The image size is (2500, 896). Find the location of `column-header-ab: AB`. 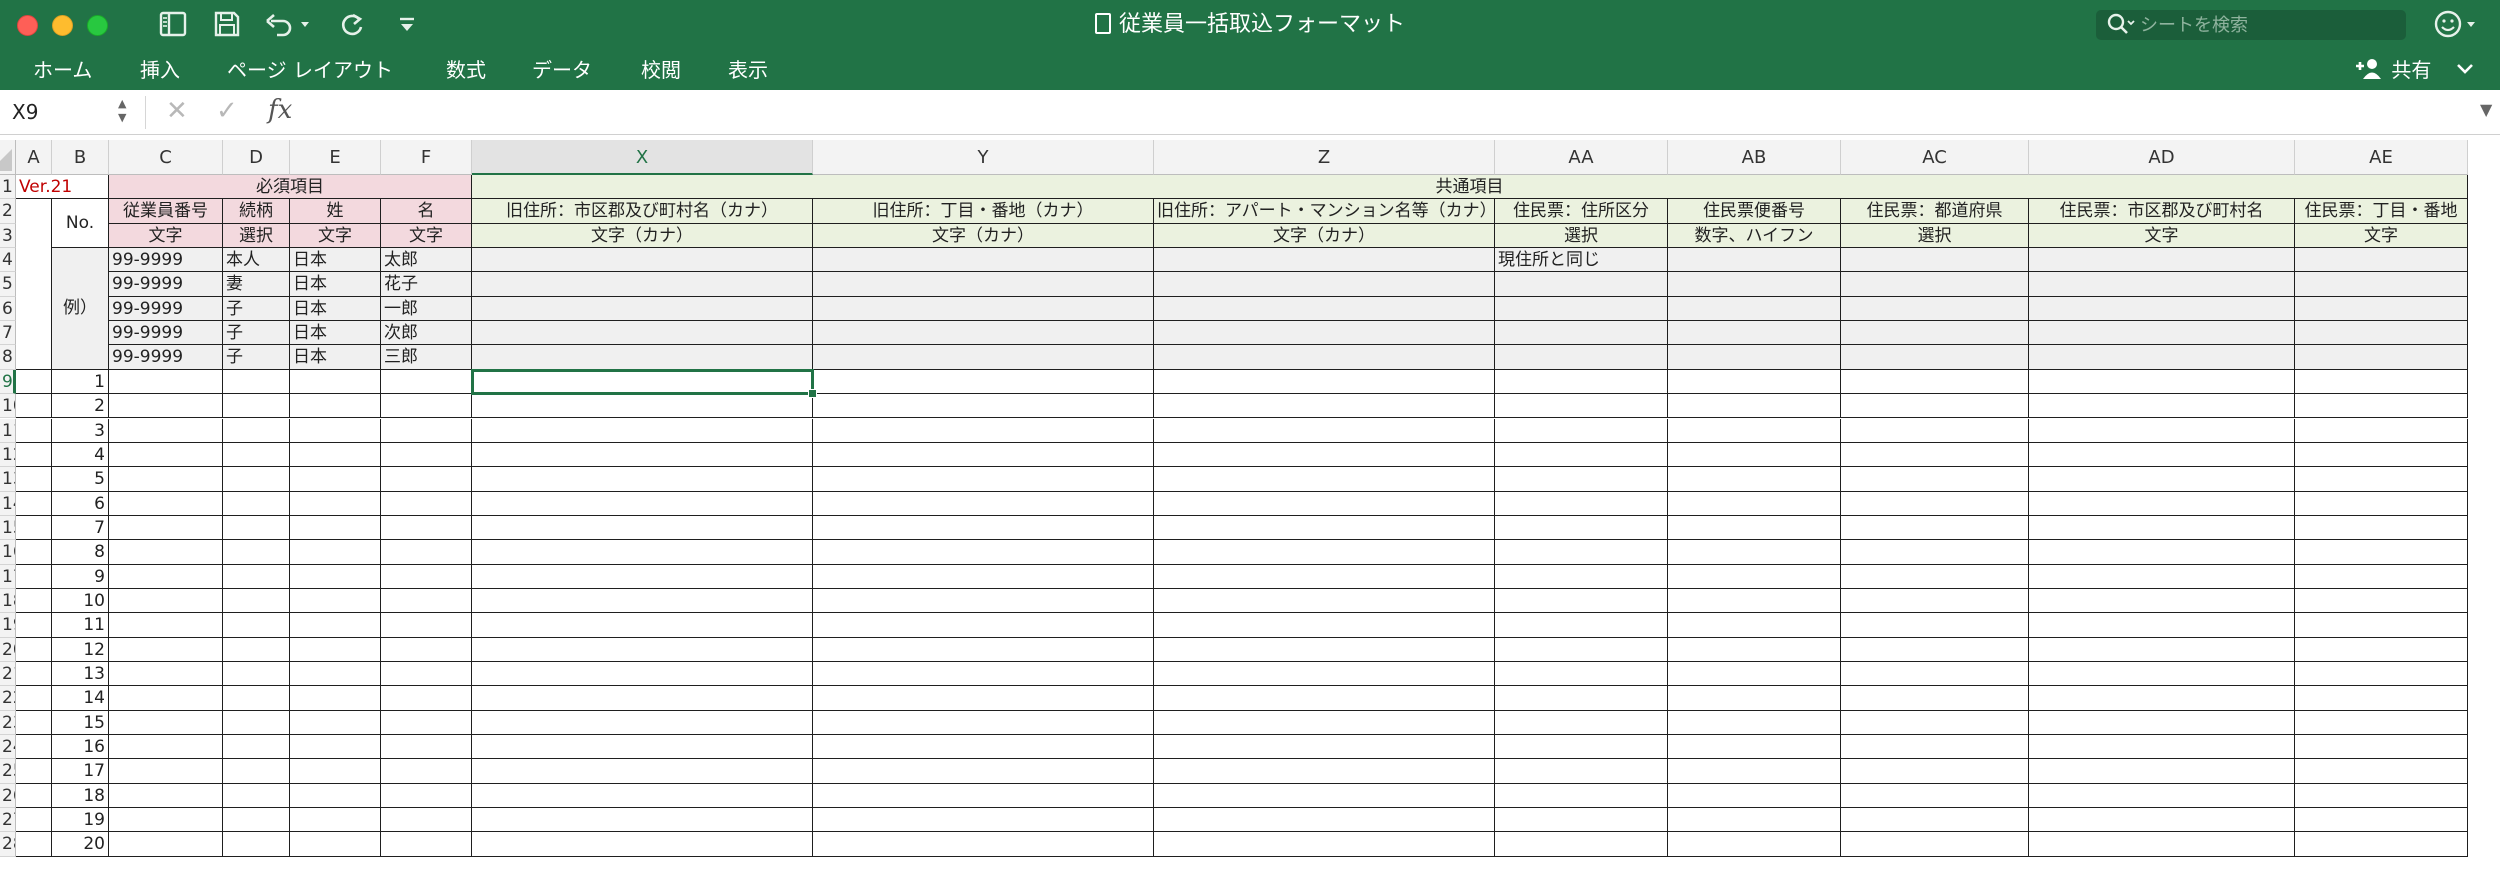

column-header-ab: AB is located at coordinates (1754, 157).